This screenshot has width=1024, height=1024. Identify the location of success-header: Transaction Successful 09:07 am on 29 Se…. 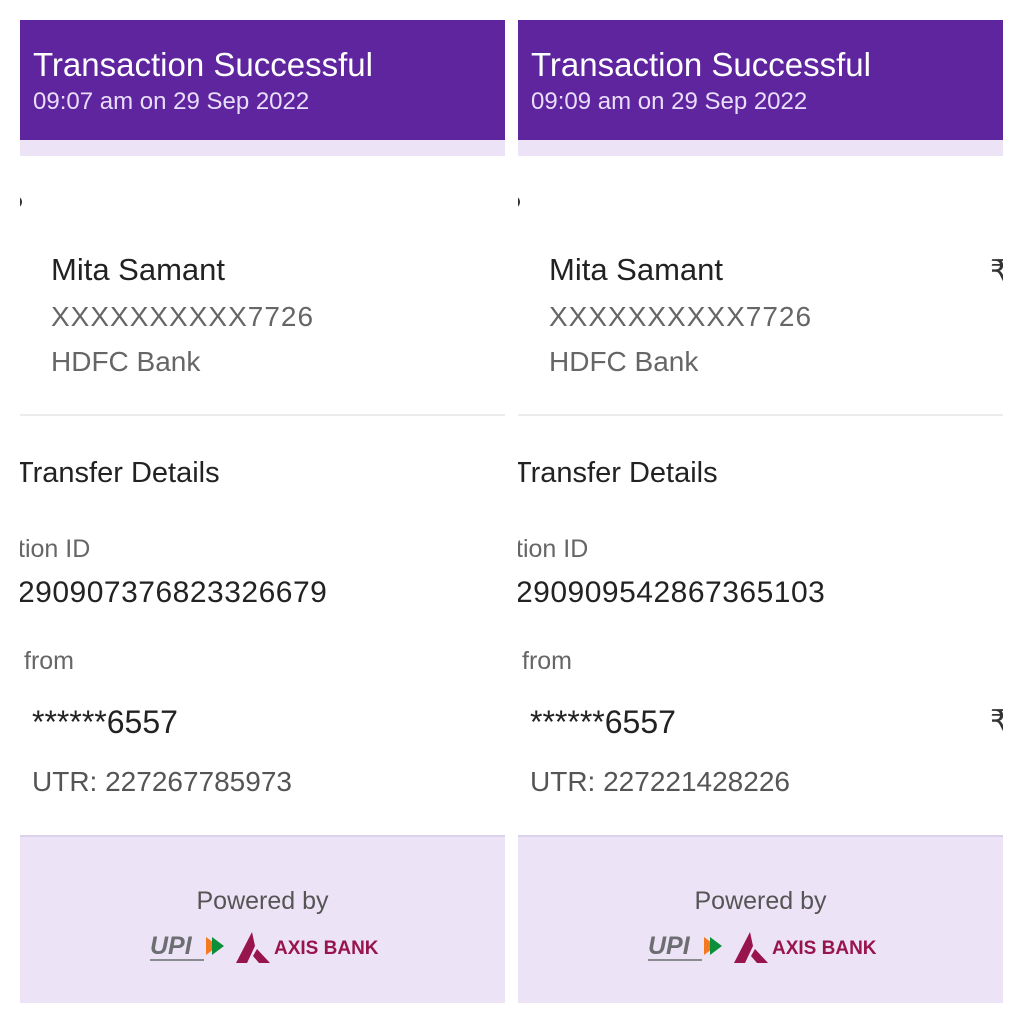
(262, 80).